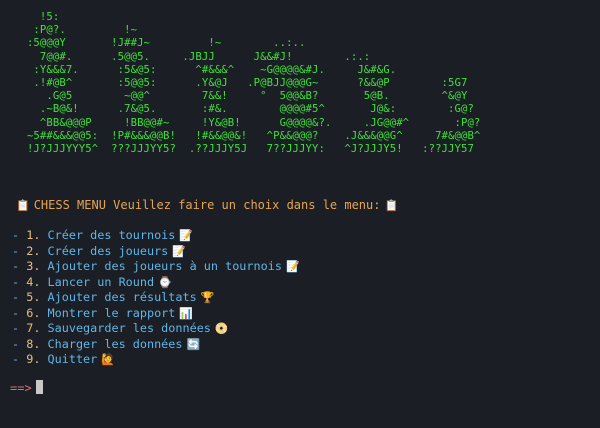  Describe the element at coordinates (103, 312) in the screenshot. I see `menu-item: - 6. Montrer le rapport 📊` at that location.